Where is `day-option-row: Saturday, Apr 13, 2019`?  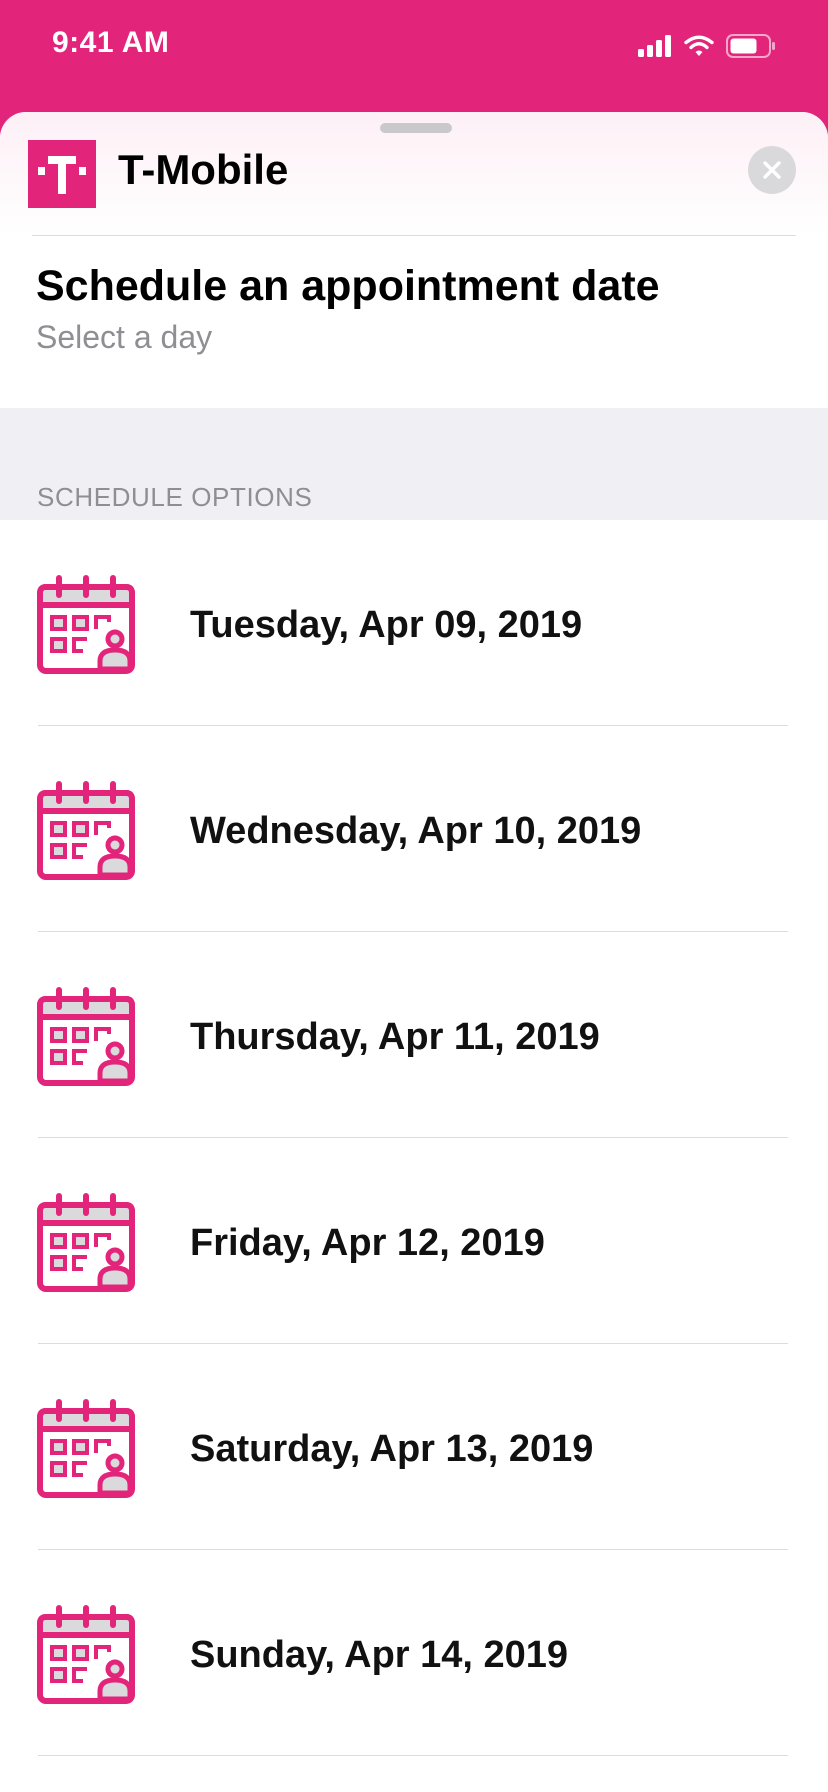 day-option-row: Saturday, Apr 13, 2019 is located at coordinates (414, 1447).